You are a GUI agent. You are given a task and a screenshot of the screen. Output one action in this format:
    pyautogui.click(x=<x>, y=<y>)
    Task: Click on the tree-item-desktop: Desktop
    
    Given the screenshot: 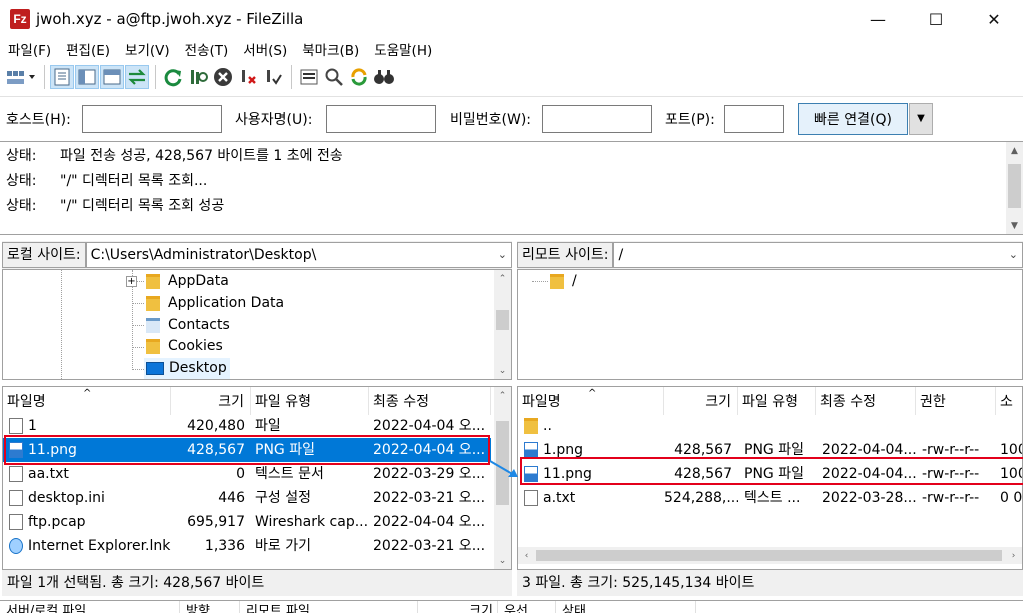 What is the action you would take?
    pyautogui.click(x=187, y=368)
    